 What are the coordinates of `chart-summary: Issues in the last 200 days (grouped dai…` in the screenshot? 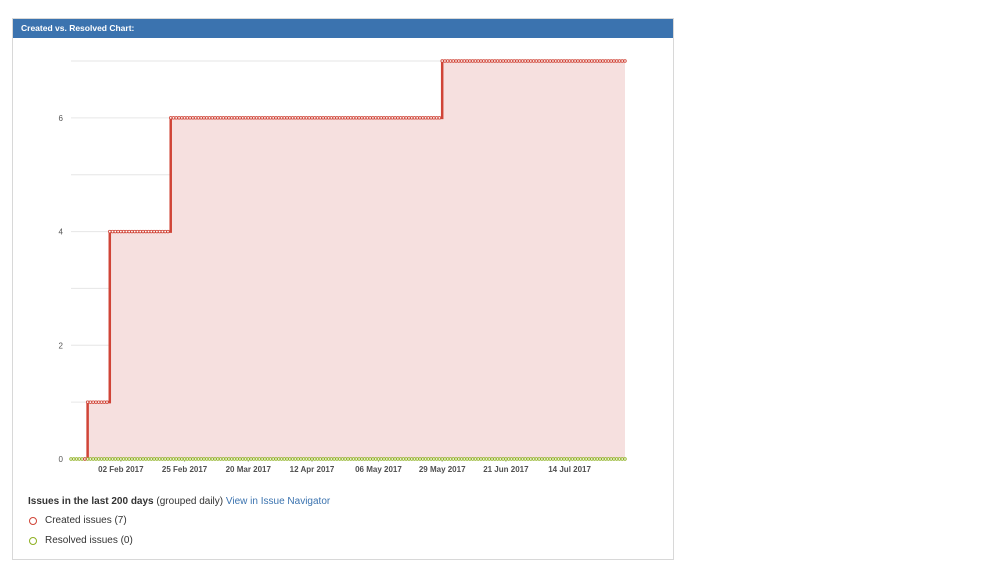 It's located at (179, 501).